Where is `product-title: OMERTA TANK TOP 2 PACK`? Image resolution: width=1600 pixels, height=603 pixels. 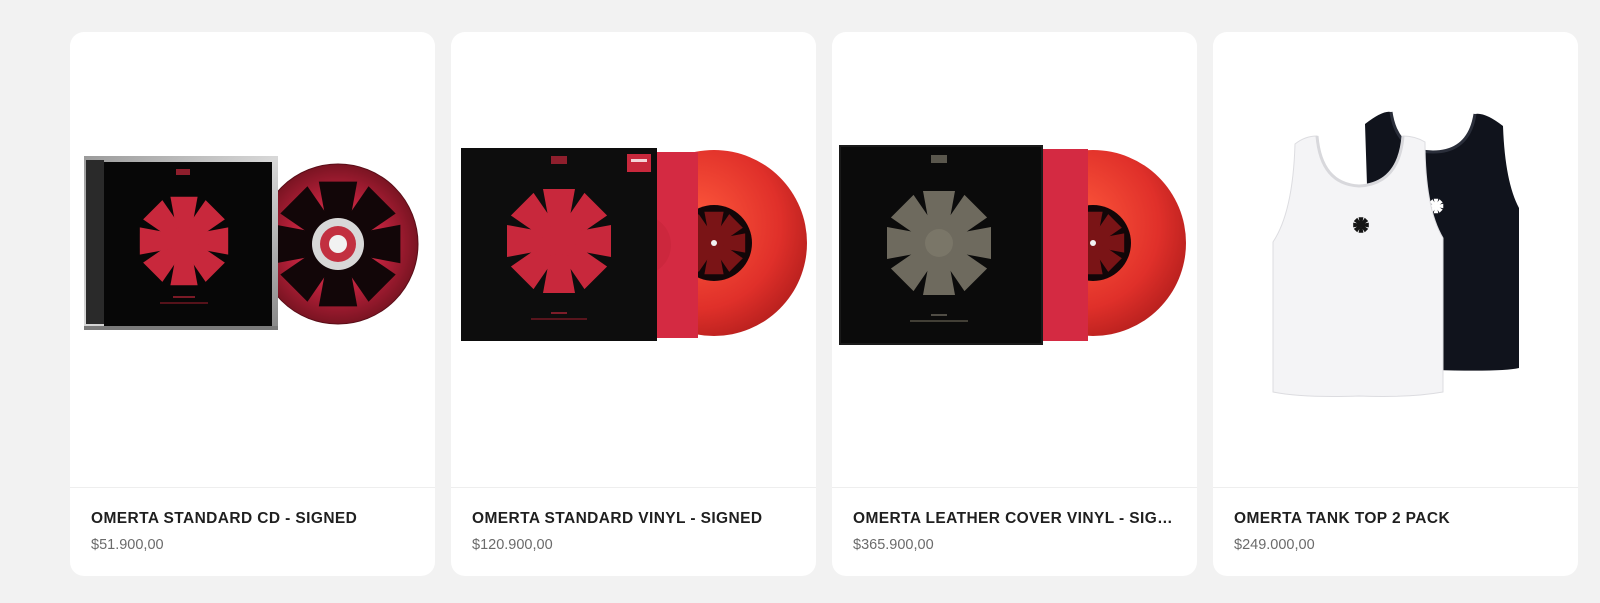
product-title: OMERTA TANK TOP 2 PACK is located at coordinates (1396, 519).